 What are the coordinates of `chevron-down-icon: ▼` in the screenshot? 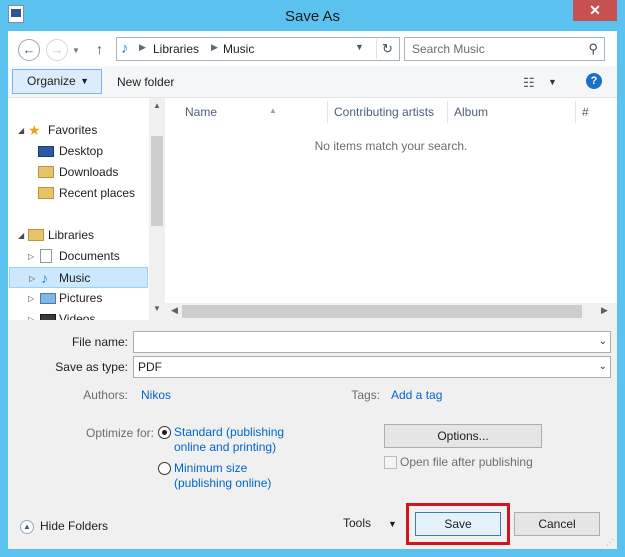 It's located at (84, 81).